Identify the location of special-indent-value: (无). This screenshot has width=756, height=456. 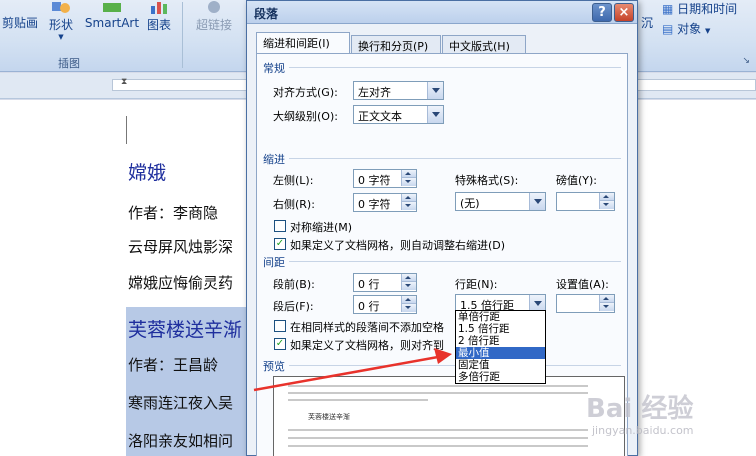
(470, 203).